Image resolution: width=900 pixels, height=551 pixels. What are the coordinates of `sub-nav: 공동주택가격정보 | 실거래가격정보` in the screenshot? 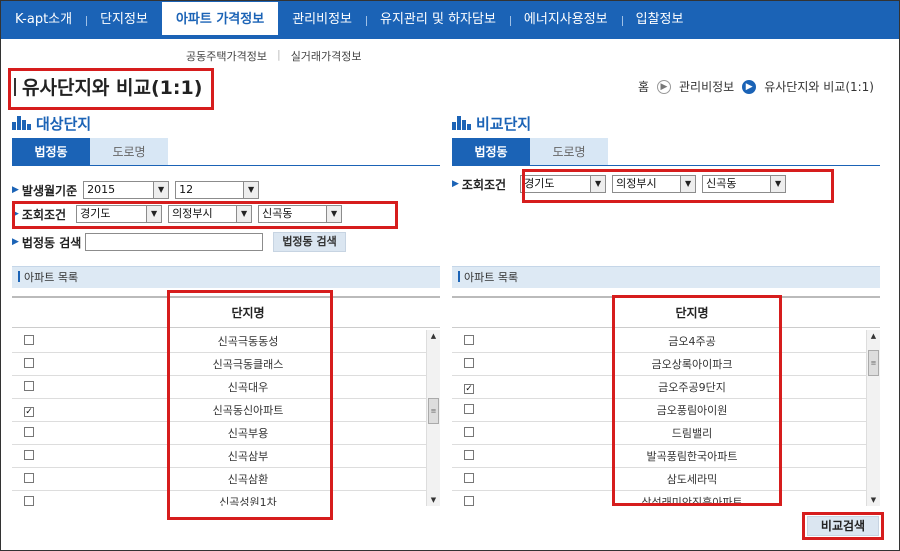 It's located at (274, 56).